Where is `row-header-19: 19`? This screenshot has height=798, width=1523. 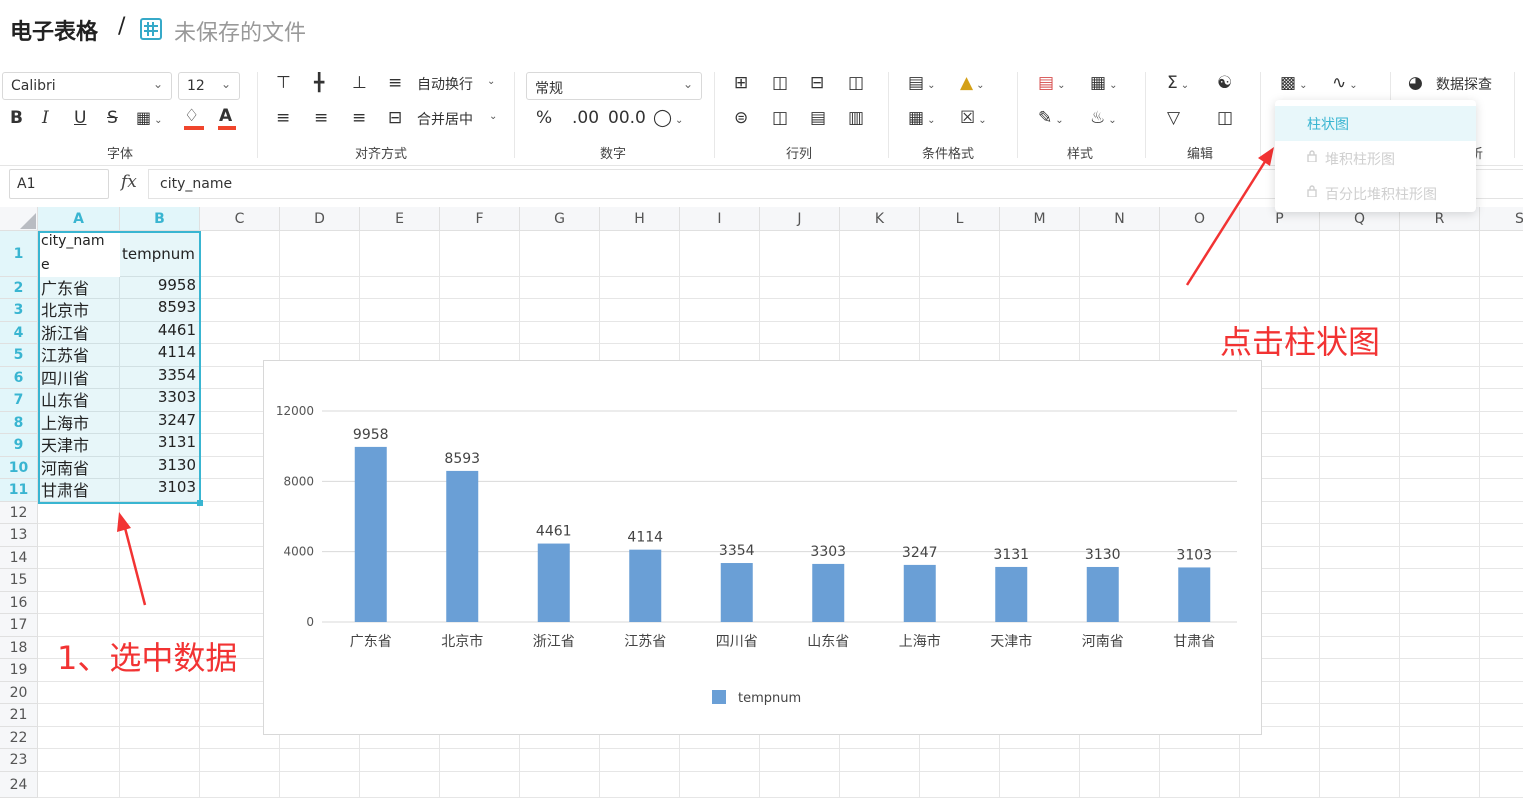 row-header-19: 19 is located at coordinates (19, 670).